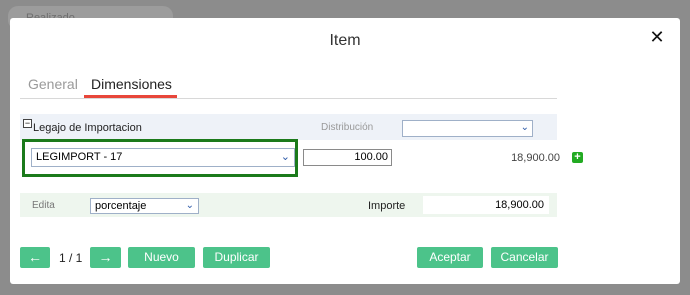  What do you see at coordinates (347, 127) in the screenshot?
I see `distribution-label: Distribución` at bounding box center [347, 127].